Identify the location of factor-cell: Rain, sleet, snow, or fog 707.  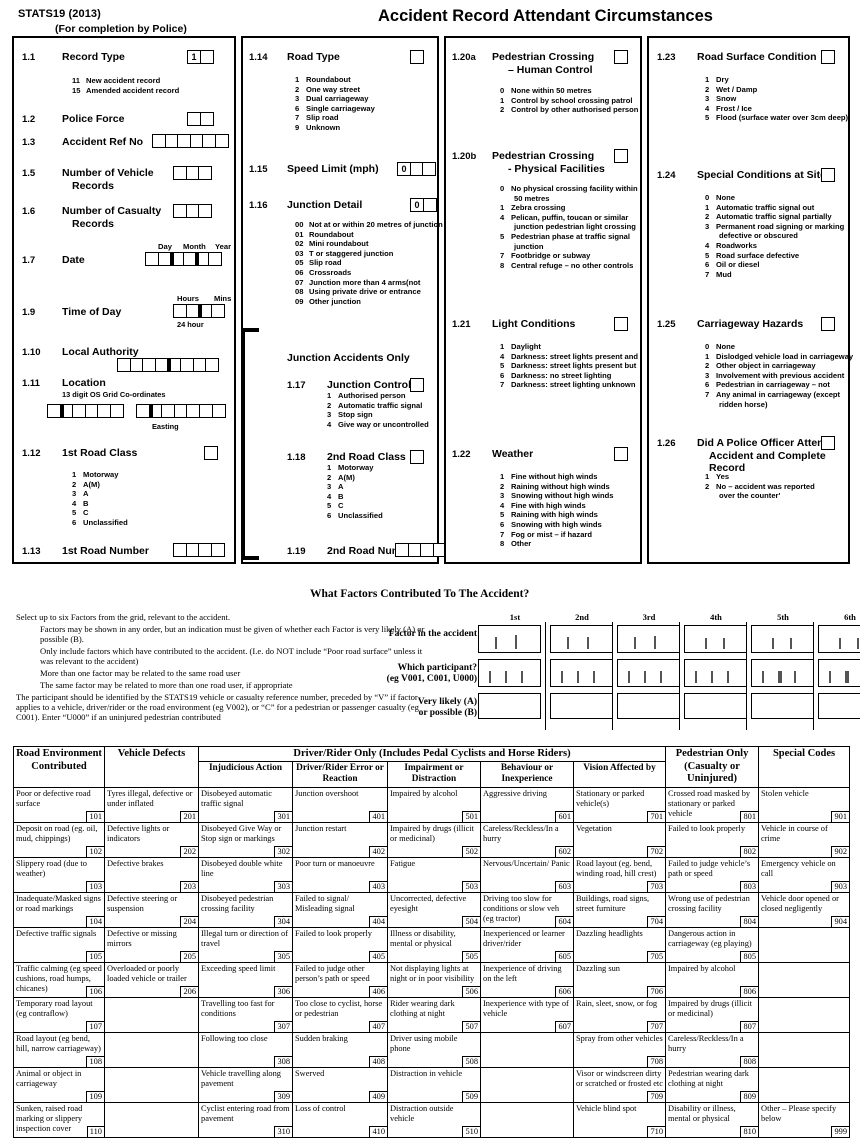
(619, 1014).